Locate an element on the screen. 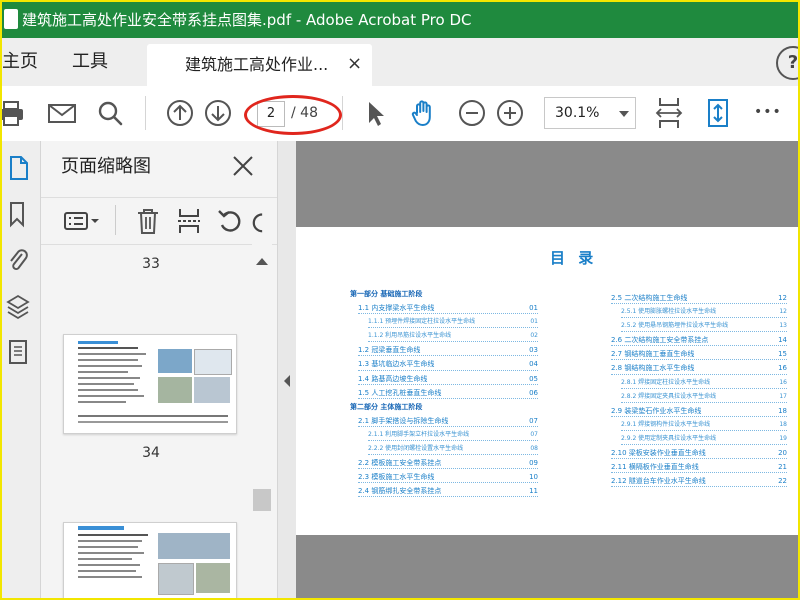  print-icon is located at coordinates (12, 113).